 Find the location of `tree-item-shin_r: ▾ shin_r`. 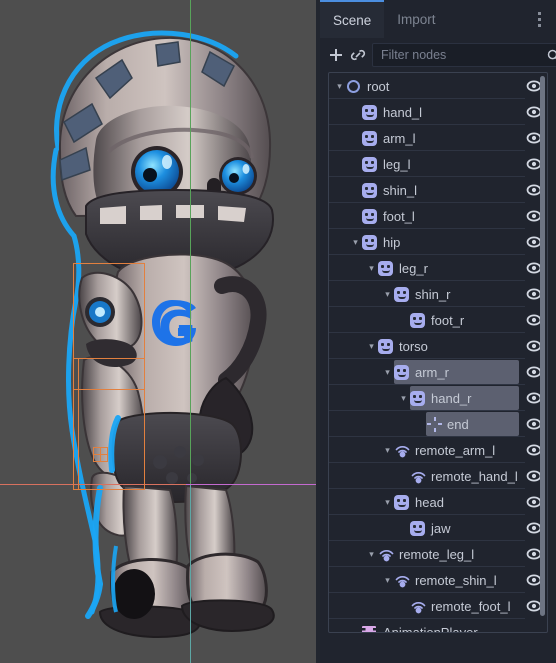

tree-item-shin_r: ▾ shin_r is located at coordinates (438, 294).